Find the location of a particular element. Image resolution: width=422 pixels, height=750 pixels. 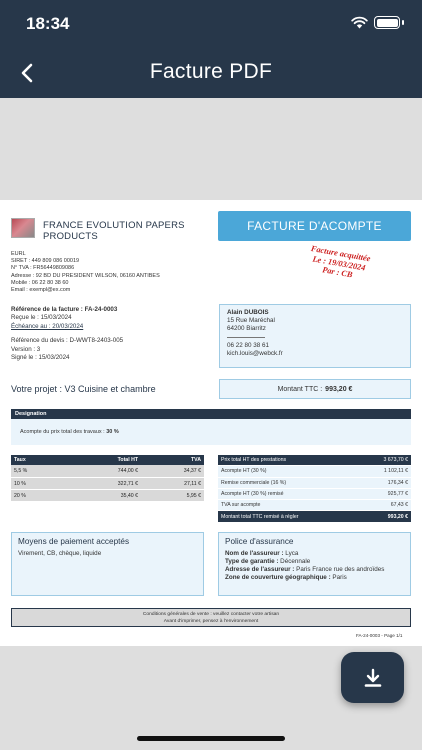

total-row: Remise commerciale (16 %) 176,34 € is located at coordinates (314, 483).